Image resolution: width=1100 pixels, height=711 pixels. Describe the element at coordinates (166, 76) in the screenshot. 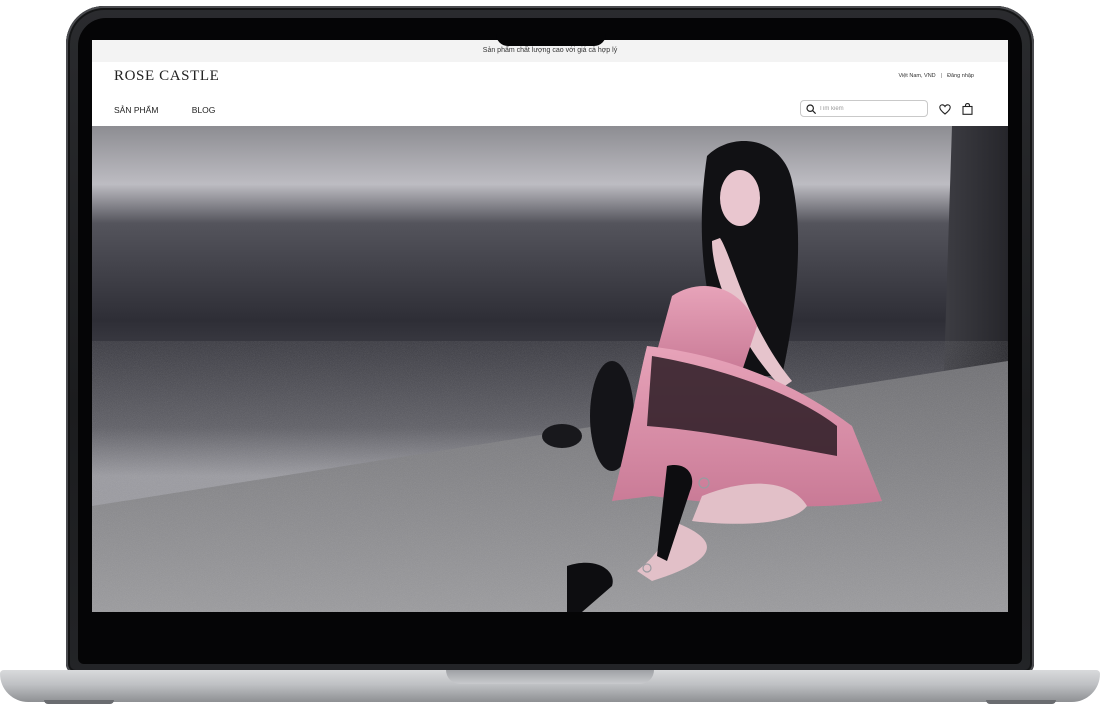

I see `brand-logo: ROSE CASTLE` at that location.